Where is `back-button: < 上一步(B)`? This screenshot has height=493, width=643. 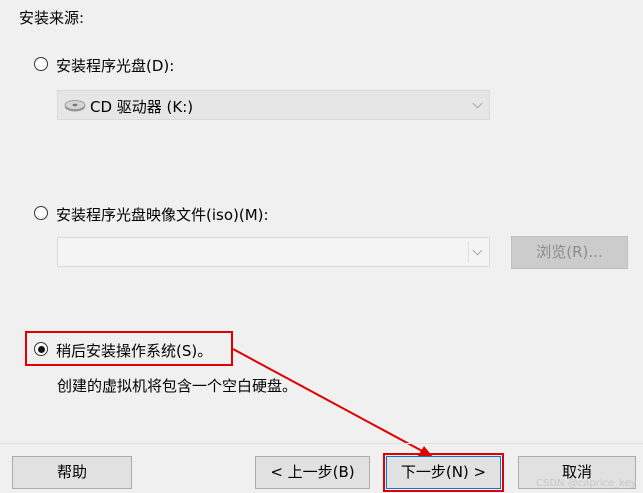 back-button: < 上一步(B) is located at coordinates (312, 472).